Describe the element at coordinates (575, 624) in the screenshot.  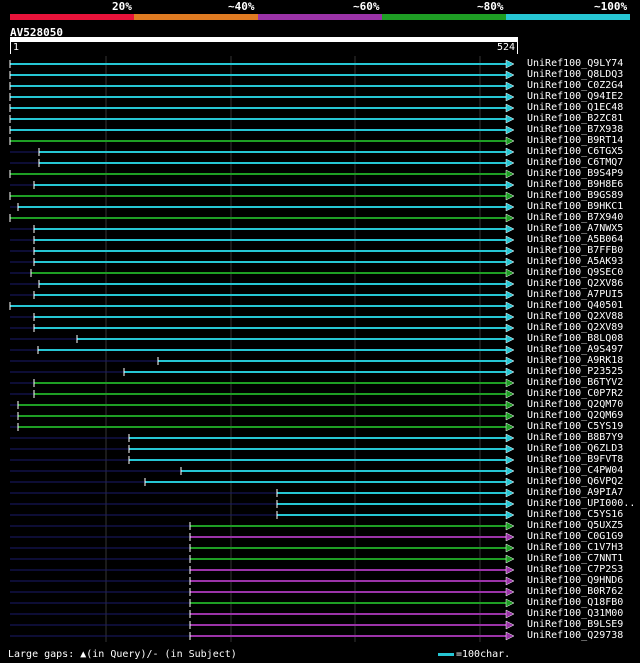
I see `hit-label: UniRef100_B9LSE9` at that location.